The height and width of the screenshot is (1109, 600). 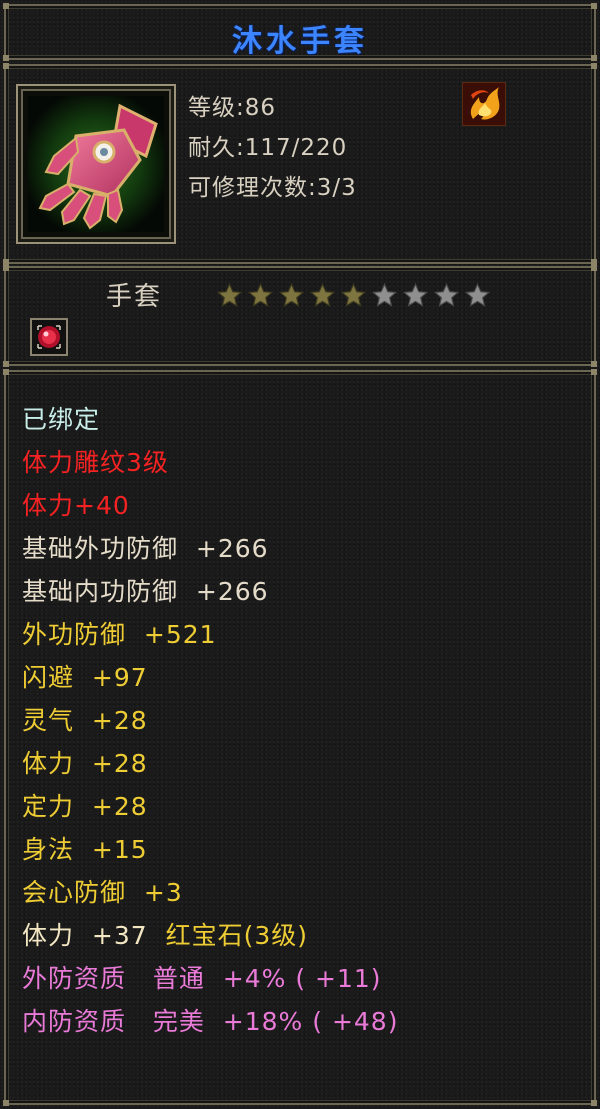 I want to click on fire-element-icon, so click(x=484, y=104).